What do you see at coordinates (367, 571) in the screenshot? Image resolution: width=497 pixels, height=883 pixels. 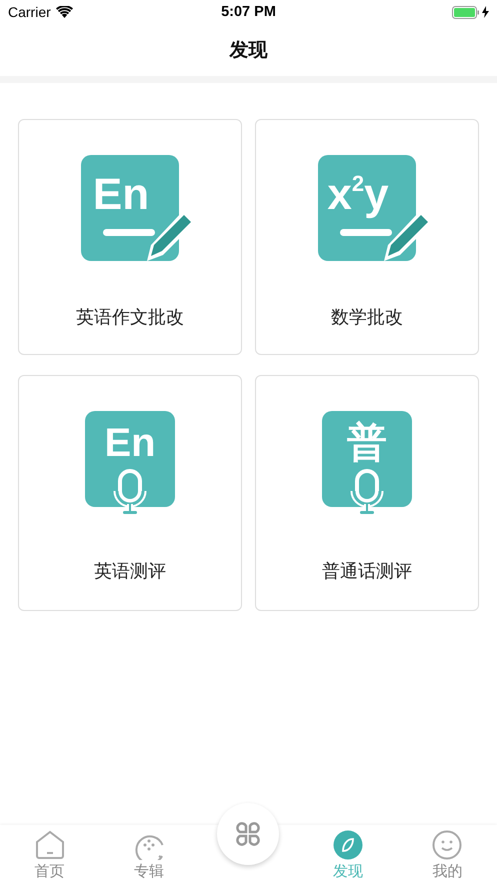 I see `card-label: 普通话测评` at bounding box center [367, 571].